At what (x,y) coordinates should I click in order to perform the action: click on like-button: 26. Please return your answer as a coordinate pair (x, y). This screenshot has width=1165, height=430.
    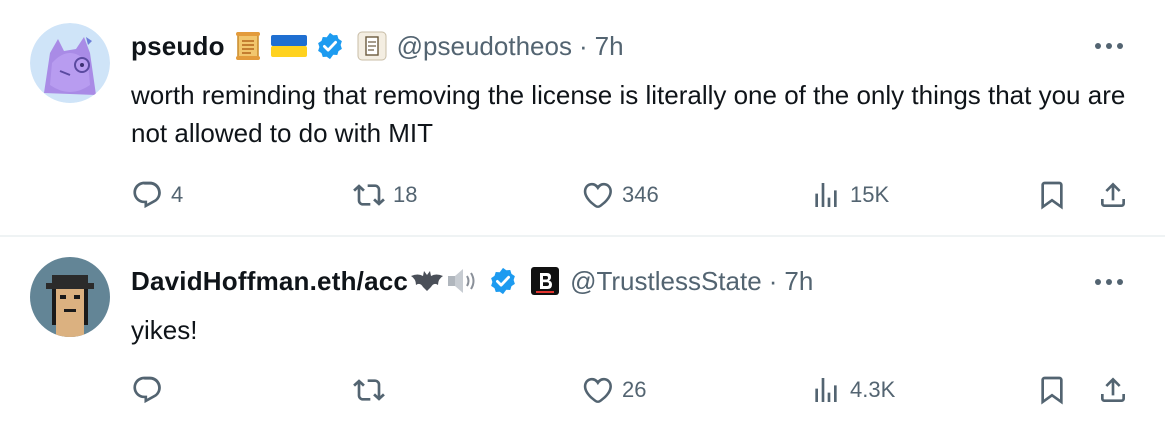
    Looking at the image, I should click on (614, 390).